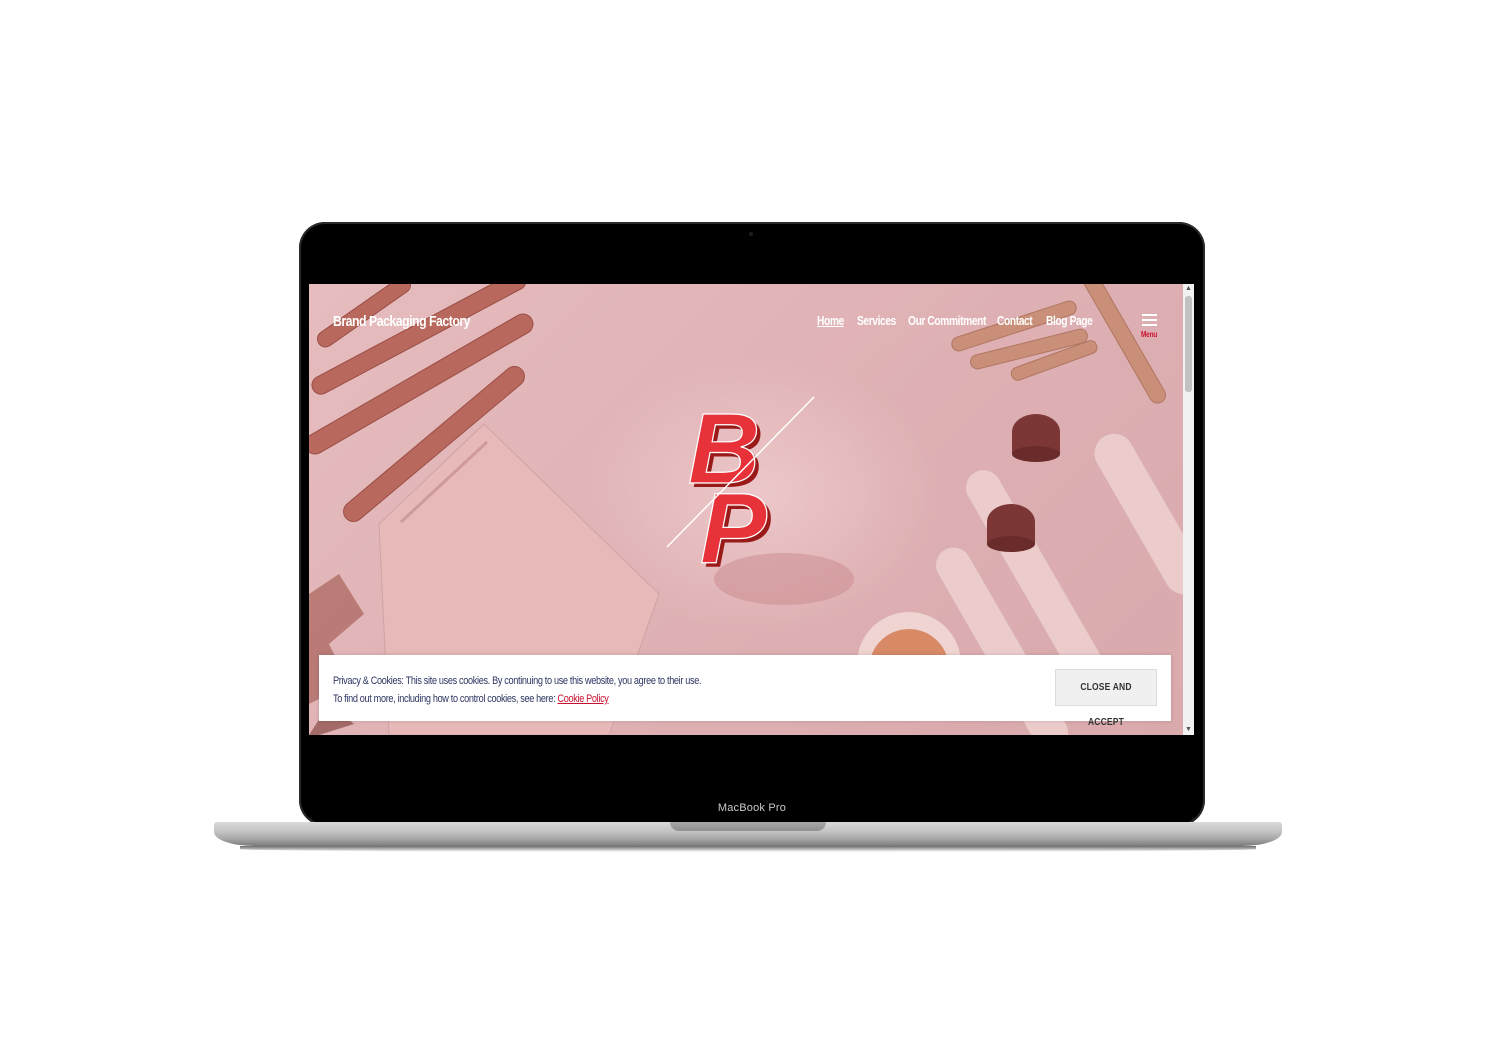 The image size is (1500, 1038). I want to click on nav-item-contact: Contact, so click(1017, 321).